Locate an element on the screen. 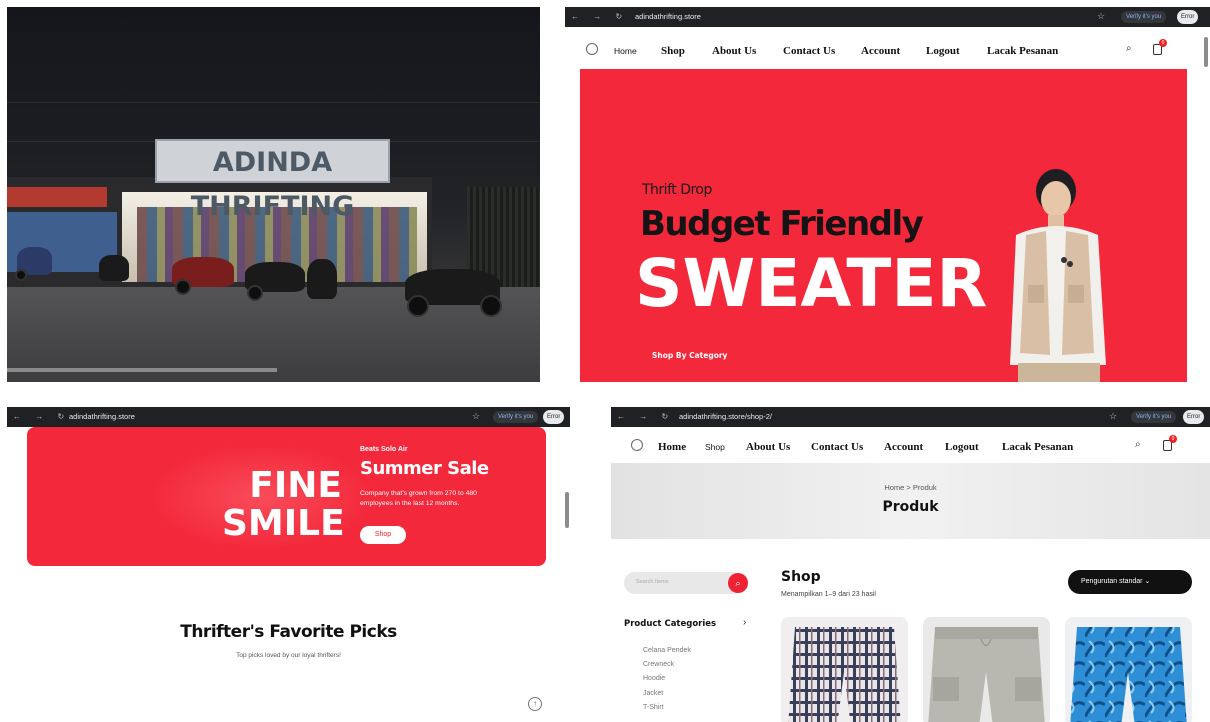 The image size is (1210, 722). scroll-top-icon: ↑ is located at coordinates (535, 704).